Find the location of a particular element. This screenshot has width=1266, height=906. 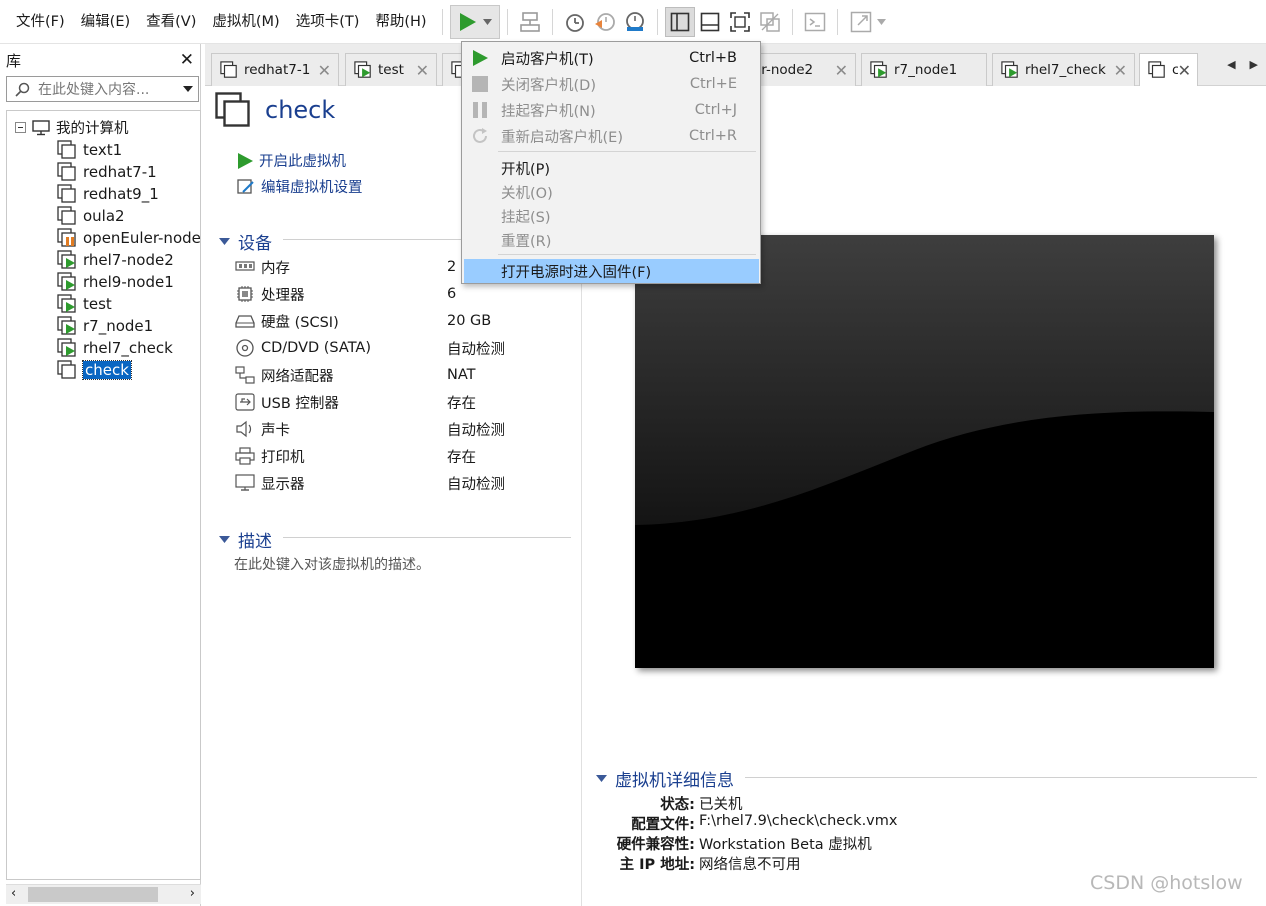

tab-scroll-left-icon: ◀ is located at coordinates (1231, 64).